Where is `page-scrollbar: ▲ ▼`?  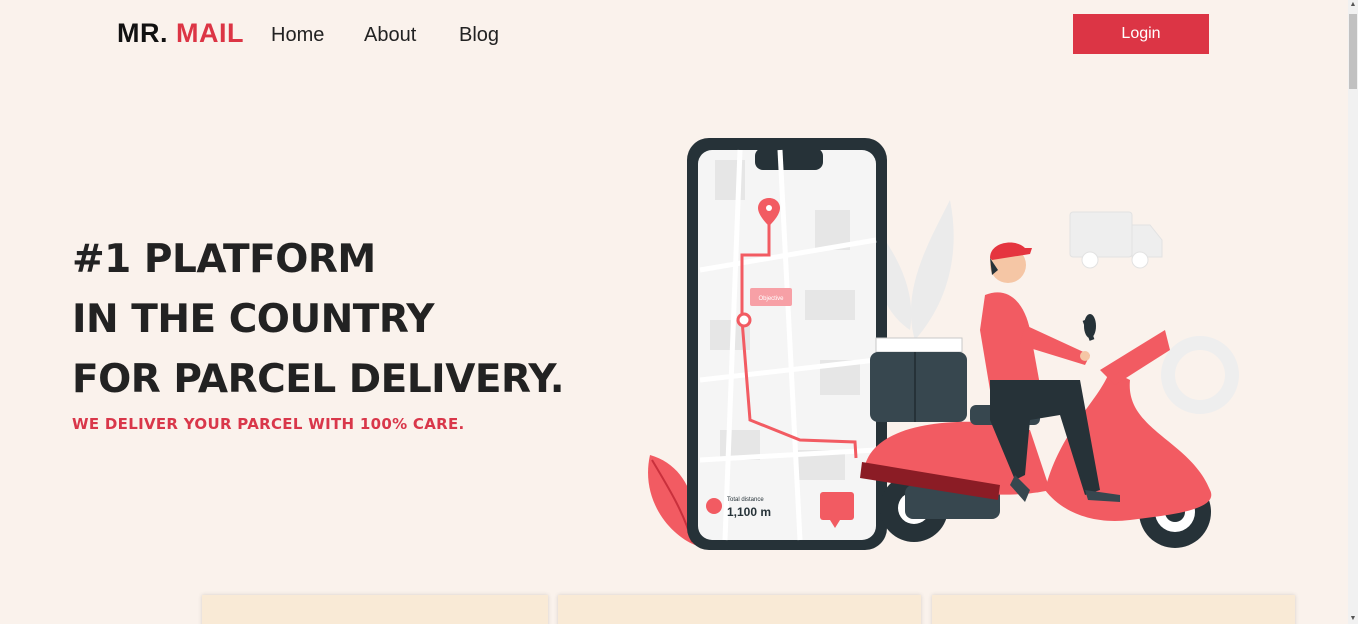 page-scrollbar: ▲ ▼ is located at coordinates (1353, 312).